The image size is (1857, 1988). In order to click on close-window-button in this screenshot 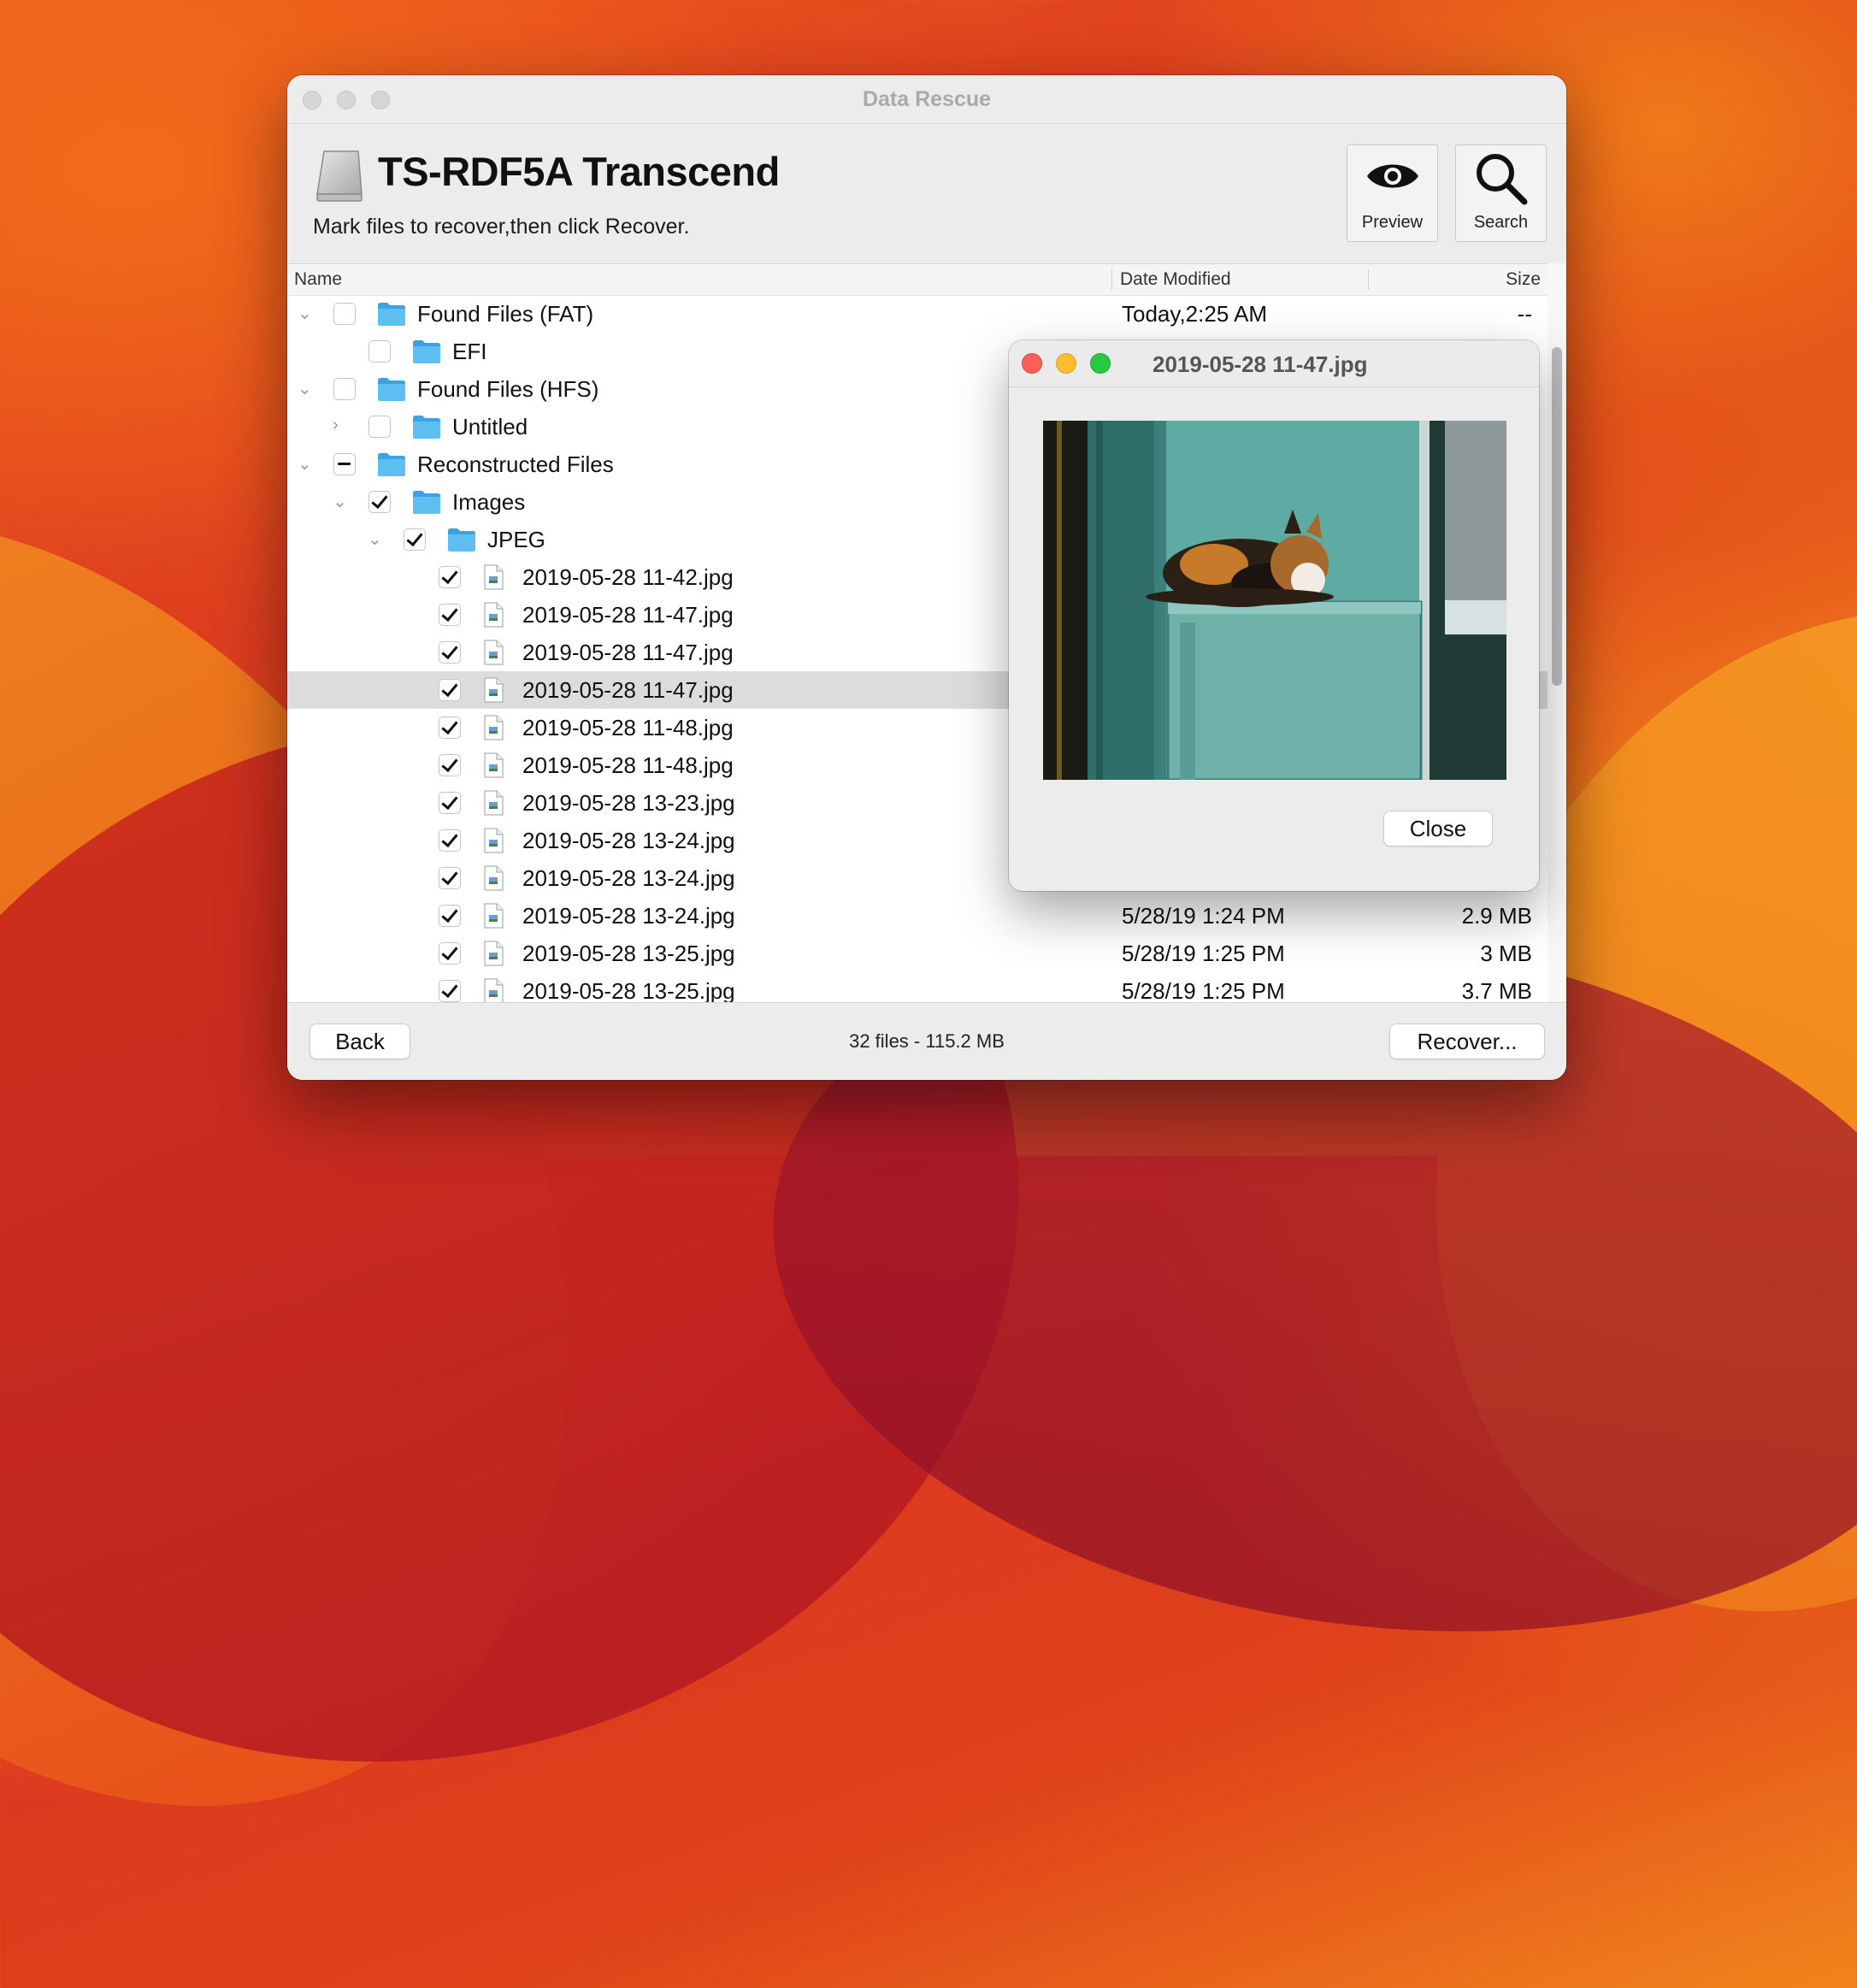, I will do `click(1032, 363)`.